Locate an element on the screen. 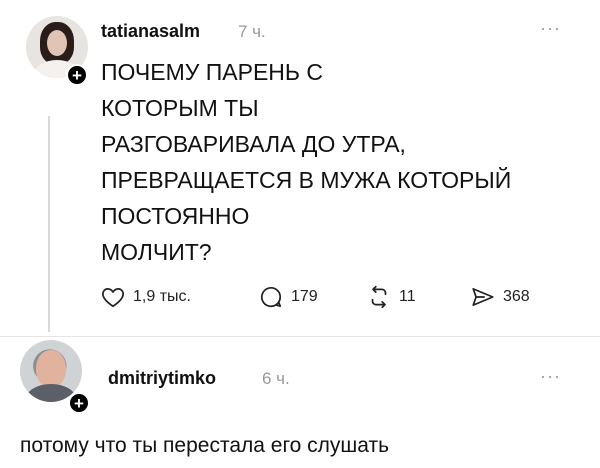 The width and height of the screenshot is (600, 468). reply-timestamp: 6 ч. is located at coordinates (276, 378).